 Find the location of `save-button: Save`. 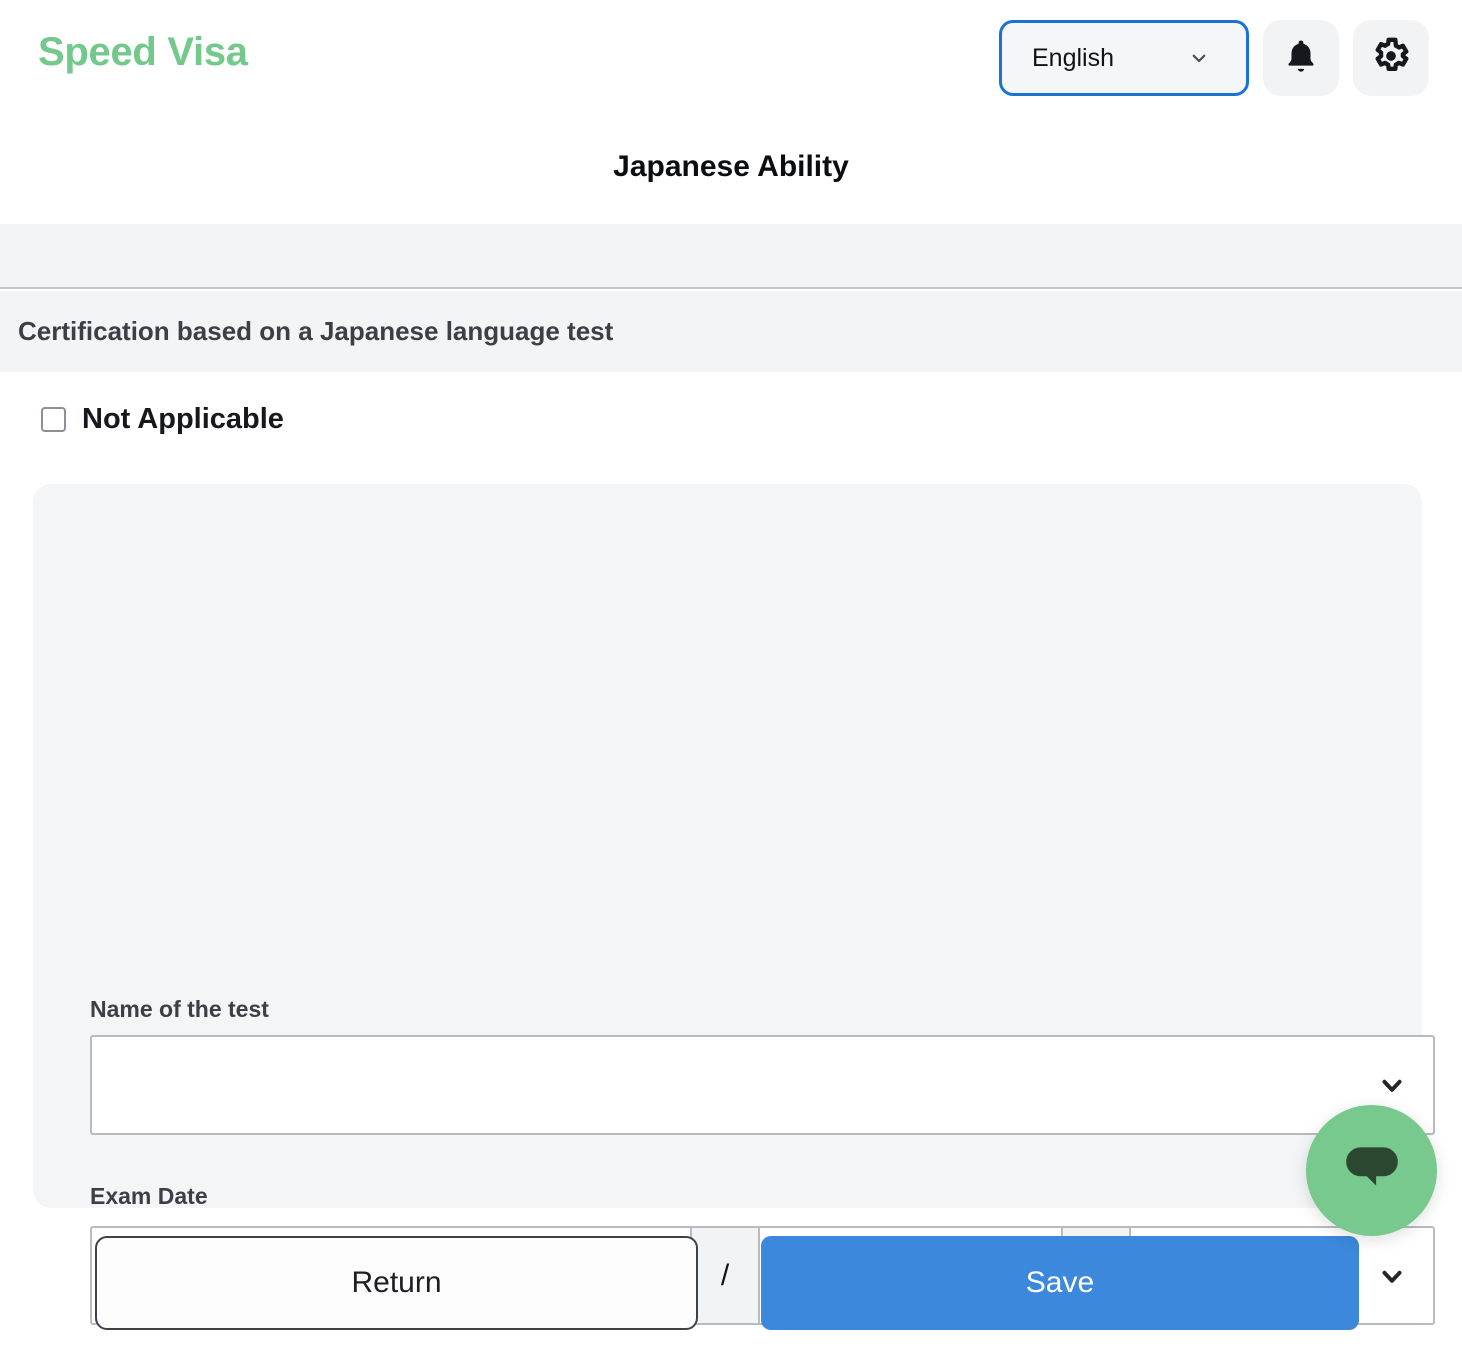

save-button: Save is located at coordinates (1060, 1283).